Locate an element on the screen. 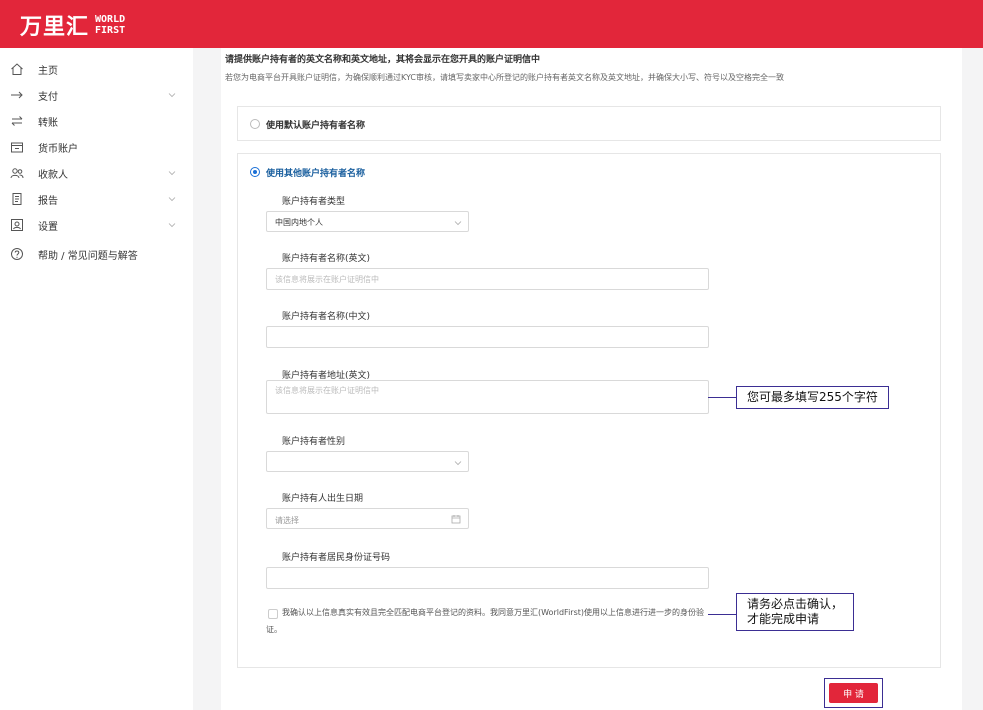 The image size is (983, 710). name-en-label: 账户持有者名称(英文) is located at coordinates (326, 259).